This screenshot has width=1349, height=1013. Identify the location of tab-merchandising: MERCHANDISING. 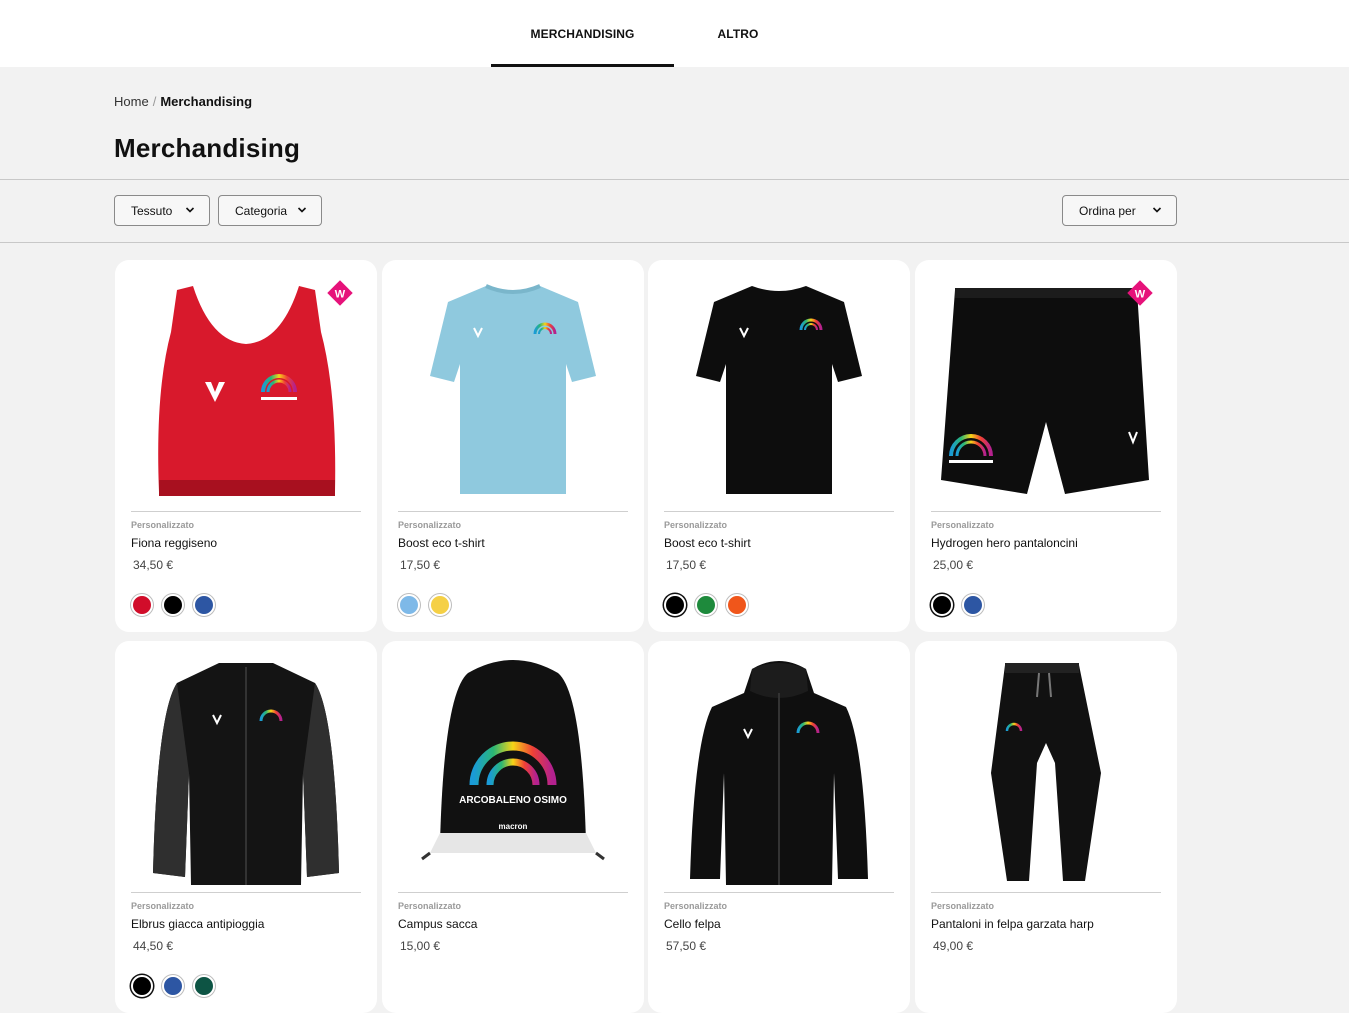
(582, 33).